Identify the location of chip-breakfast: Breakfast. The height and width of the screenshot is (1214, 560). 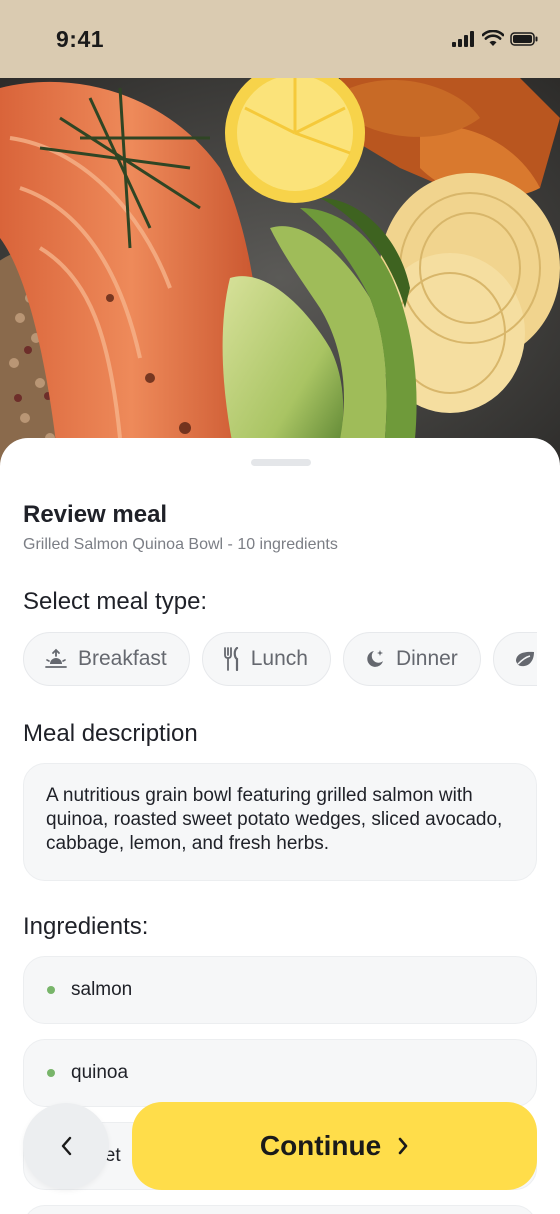
(106, 659).